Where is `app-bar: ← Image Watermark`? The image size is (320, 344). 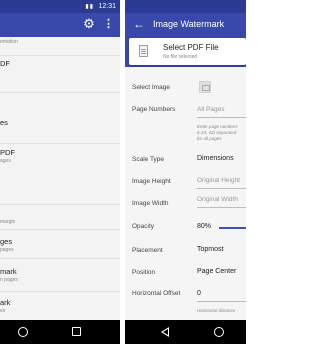 app-bar: ← Image Watermark is located at coordinates (185, 25).